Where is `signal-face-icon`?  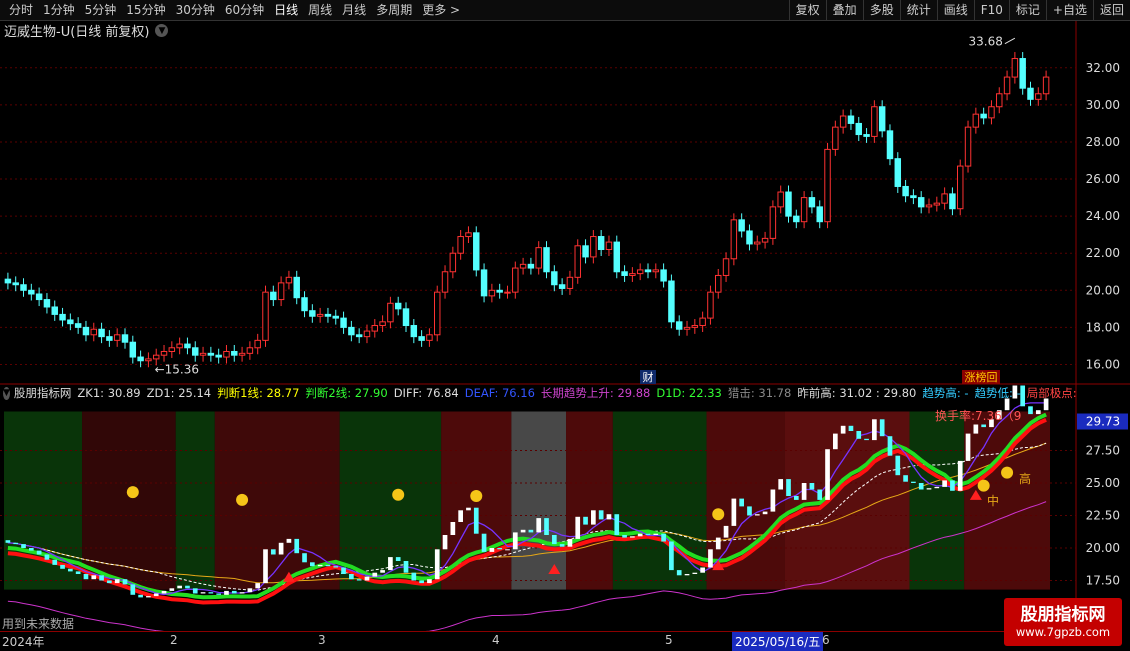
signal-face-icon is located at coordinates (1007, 472).